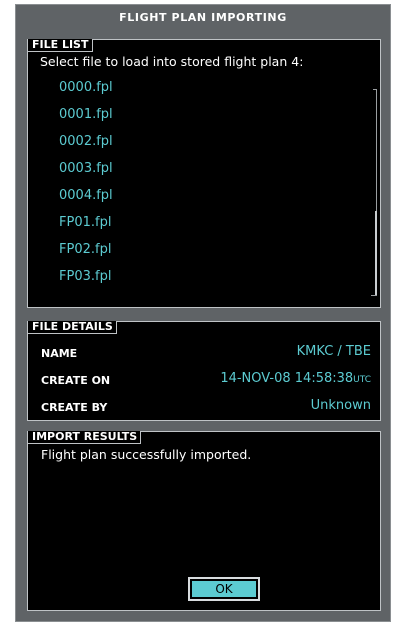 This screenshot has width=406, height=628. I want to click on create-on-timezone: UTC, so click(362, 380).